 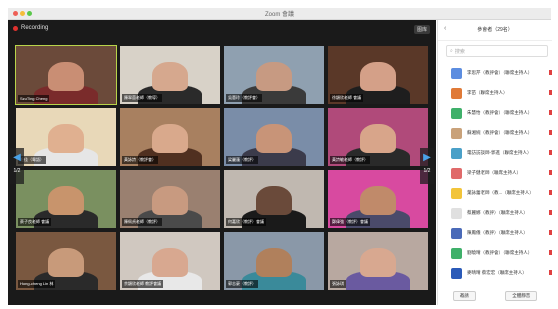 I want to click on participant-name: 朱慧怡（教評會）（聯席主持人）, so click(x=500, y=112).